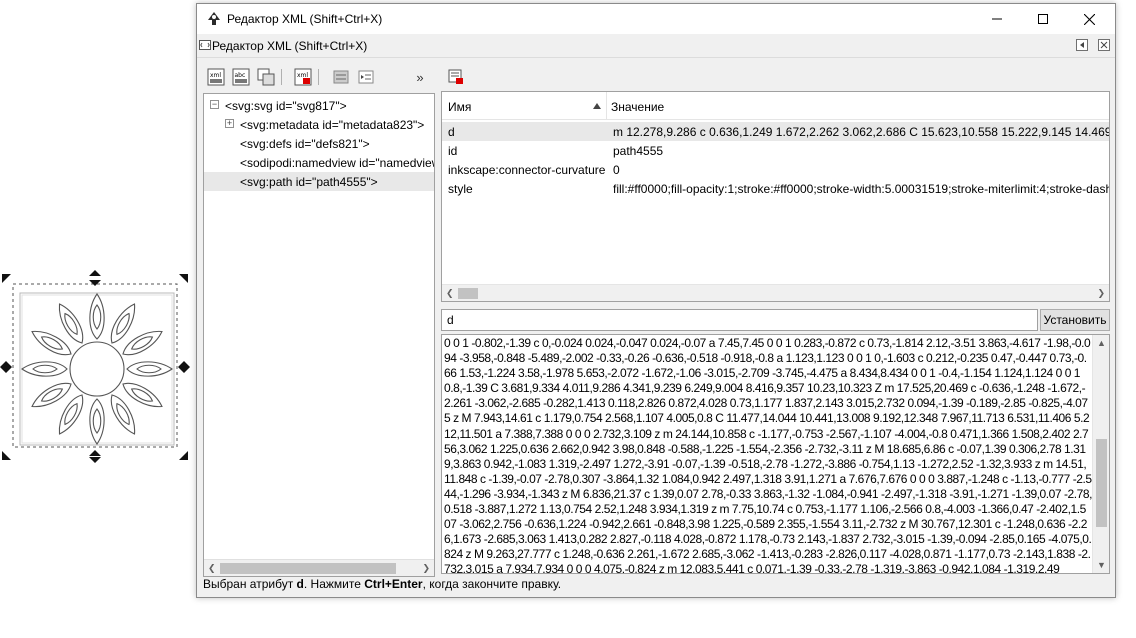 Image resolution: width=1136 pixels, height=638 pixels. What do you see at coordinates (775, 150) in the screenshot?
I see `attribute-row-id: id path4555` at bounding box center [775, 150].